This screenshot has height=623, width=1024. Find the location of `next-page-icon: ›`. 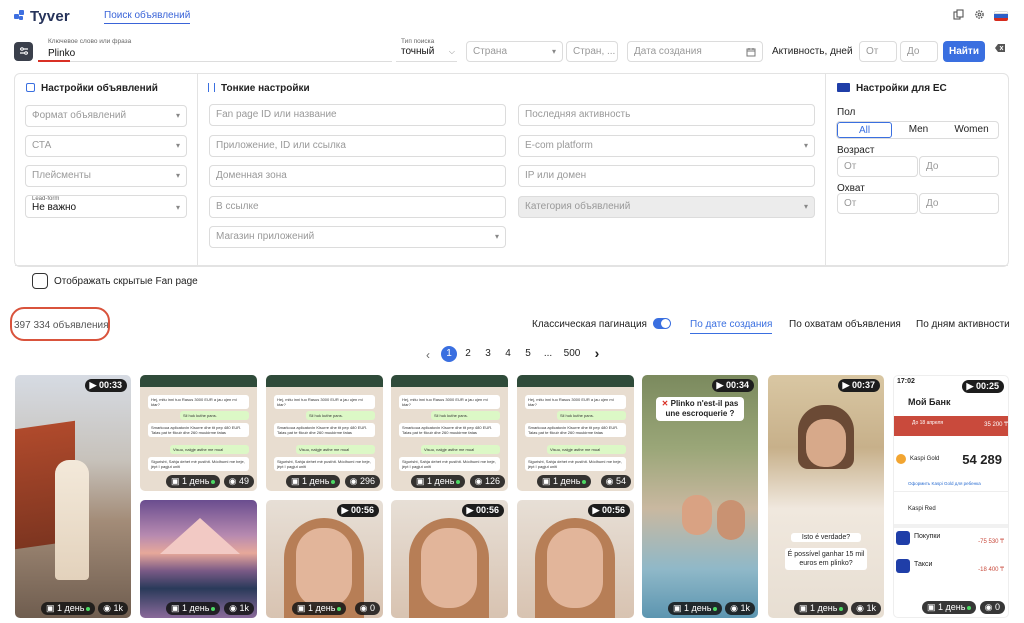

next-page-icon: › is located at coordinates (597, 353).